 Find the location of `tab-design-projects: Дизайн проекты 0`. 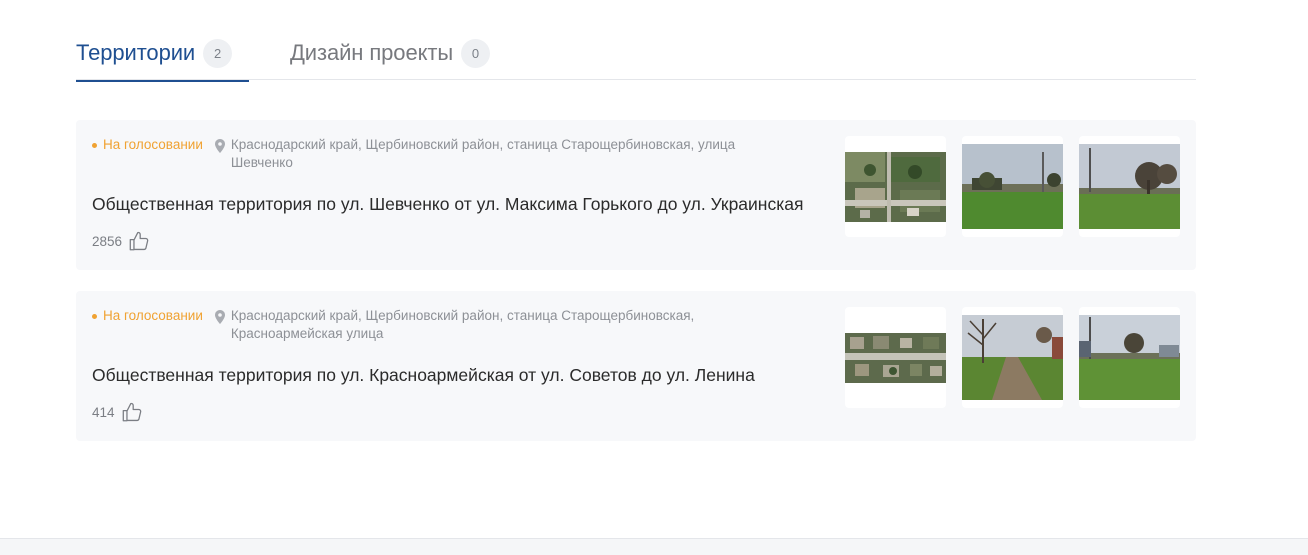

tab-design-projects: Дизайн проекты 0 is located at coordinates (390, 58).